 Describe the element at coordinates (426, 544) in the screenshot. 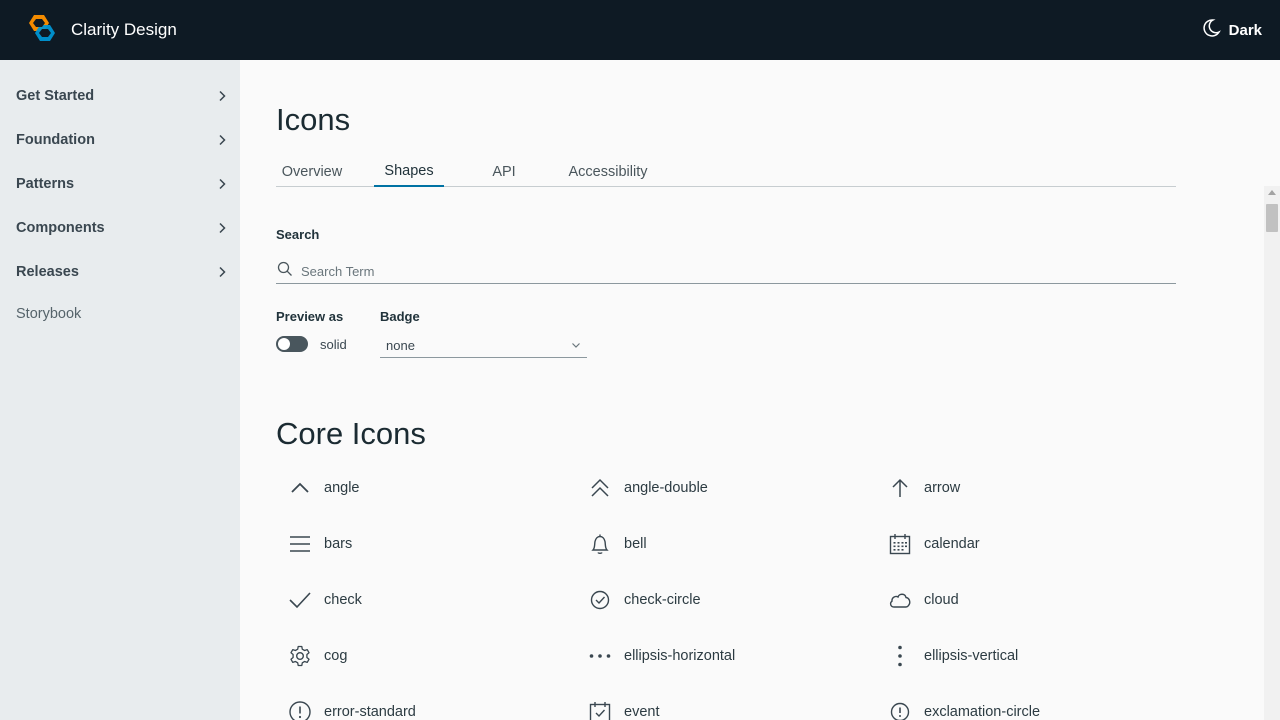

I see `icon-tile-bars: bars` at that location.